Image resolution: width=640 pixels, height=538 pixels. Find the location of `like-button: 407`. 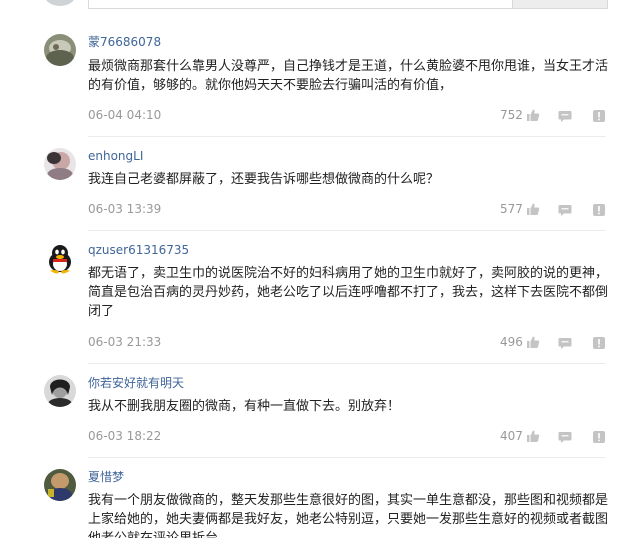

like-button: 407 is located at coordinates (520, 436).